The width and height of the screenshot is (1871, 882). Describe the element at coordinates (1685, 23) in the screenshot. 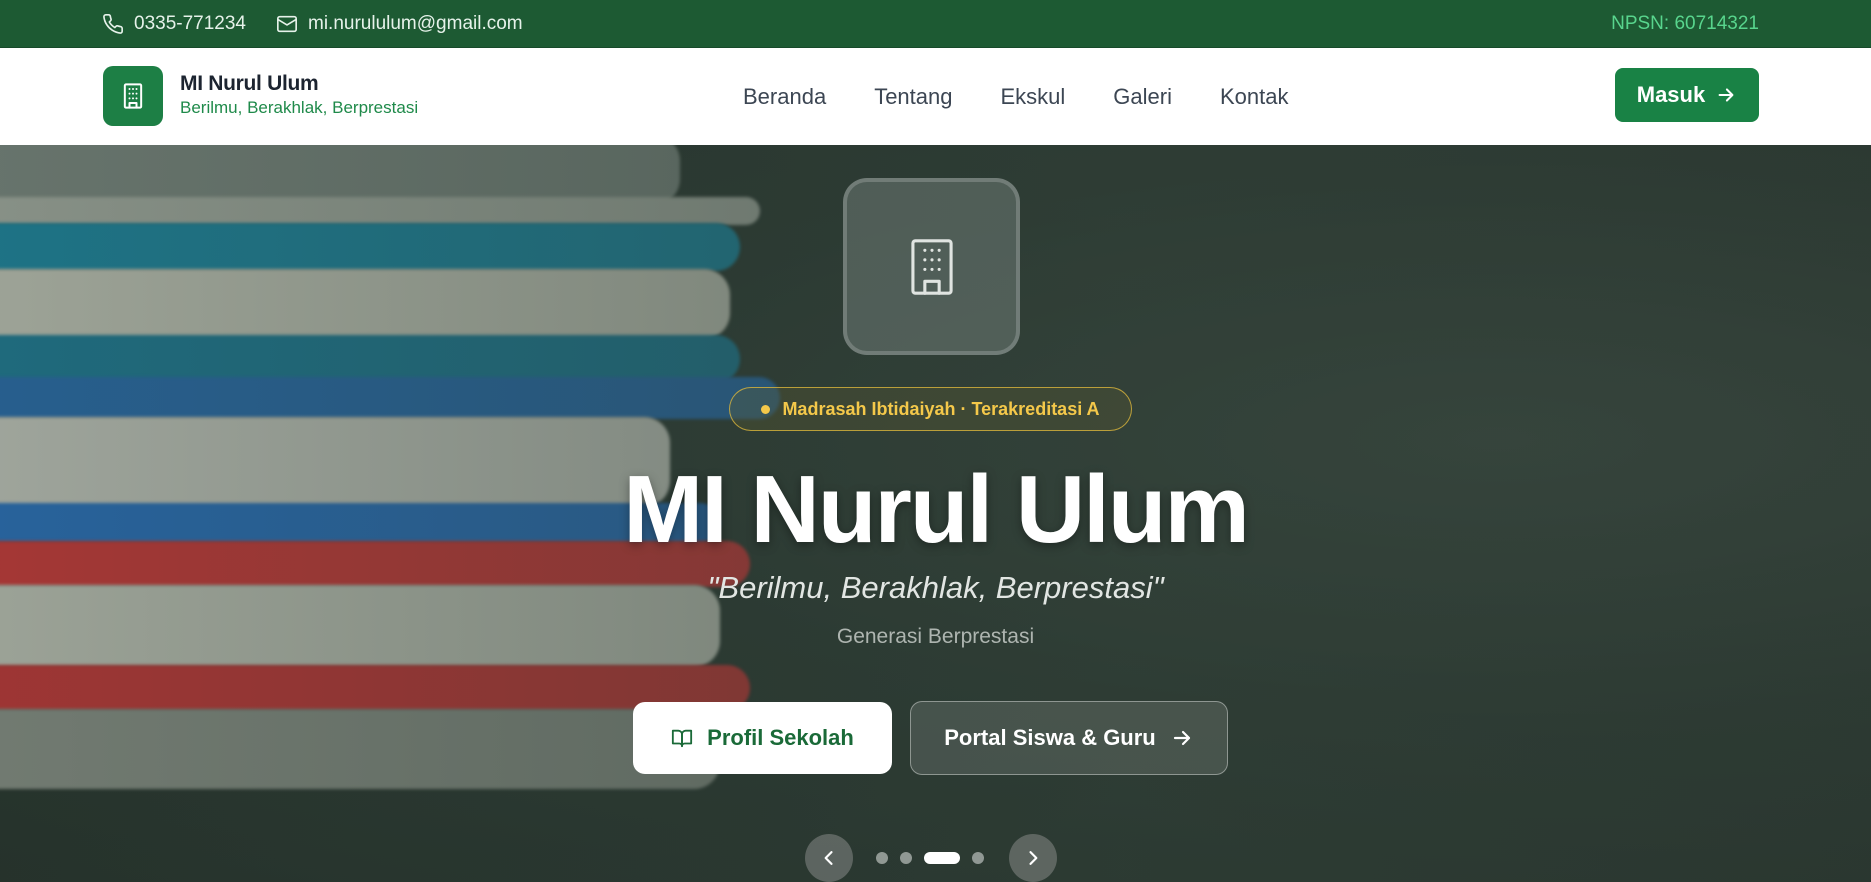

I see `npsn-number: NPSN: 60714321` at that location.